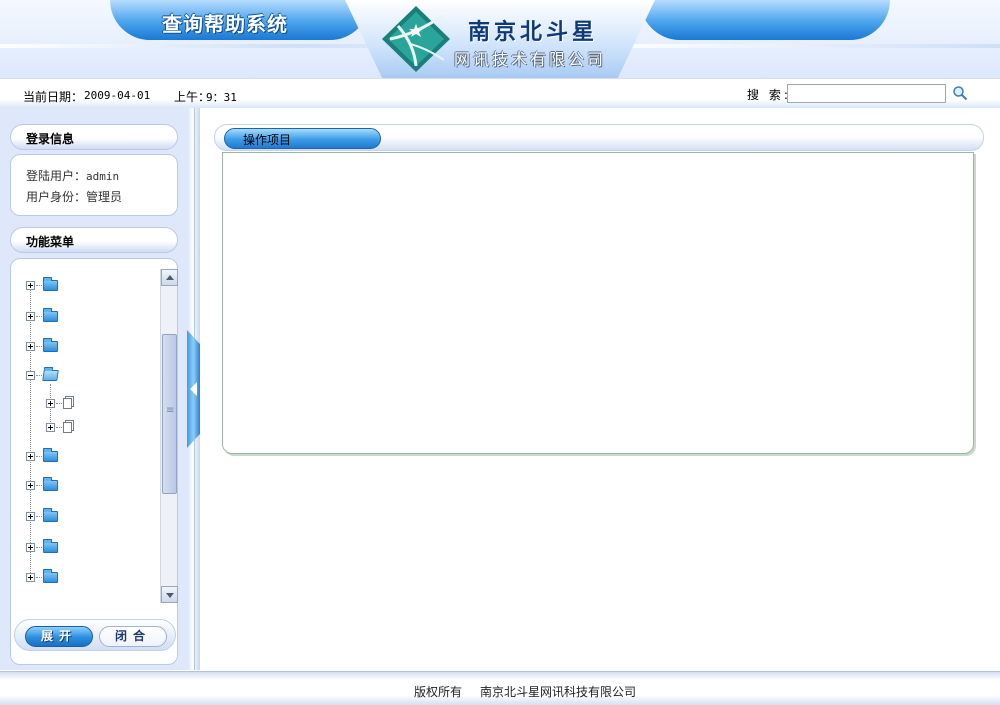 The height and width of the screenshot is (705, 1000). What do you see at coordinates (558, 692) in the screenshot?
I see `footer-company: 南京北斗星网讯科技有限公司` at bounding box center [558, 692].